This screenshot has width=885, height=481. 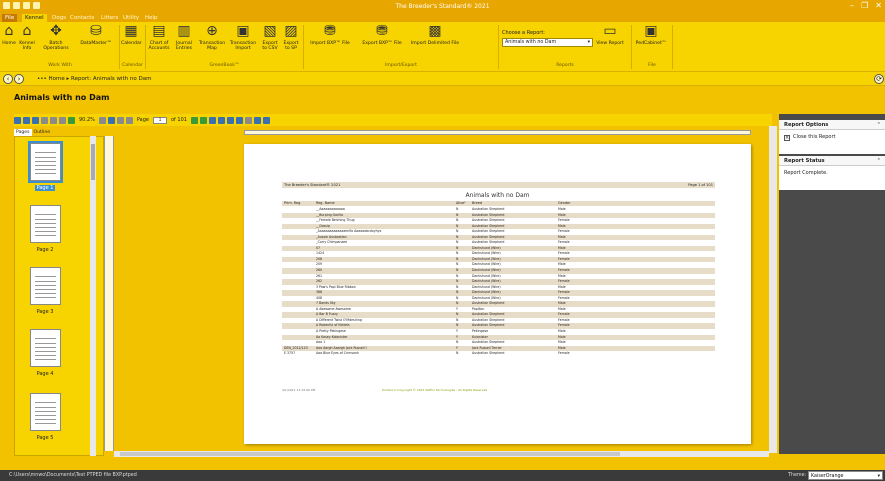 I want to click on save-icon, so click(x=17, y=120).